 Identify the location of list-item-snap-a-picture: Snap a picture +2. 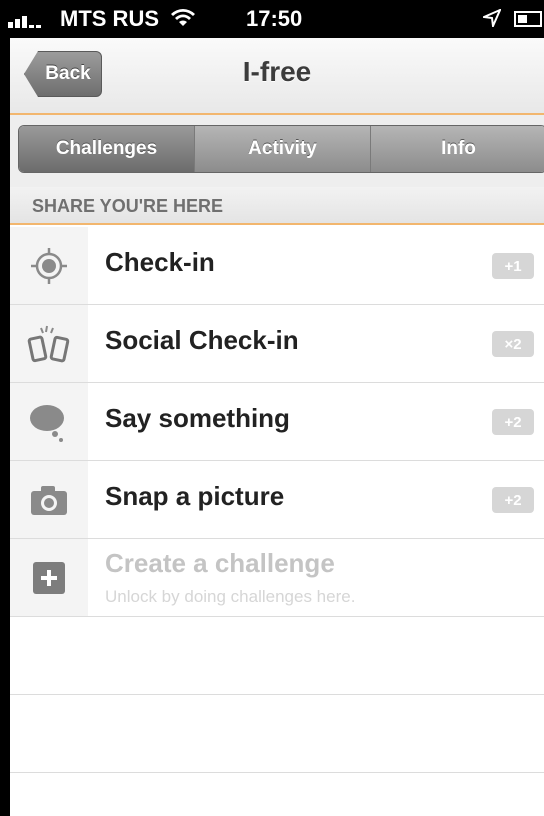
(277, 500).